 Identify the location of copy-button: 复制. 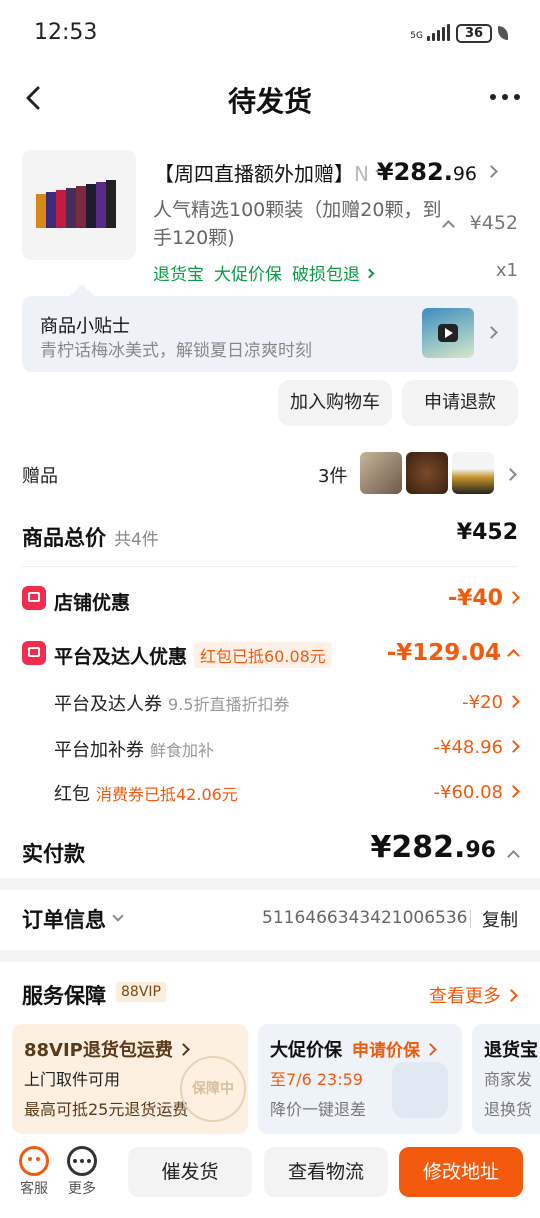
(500, 919).